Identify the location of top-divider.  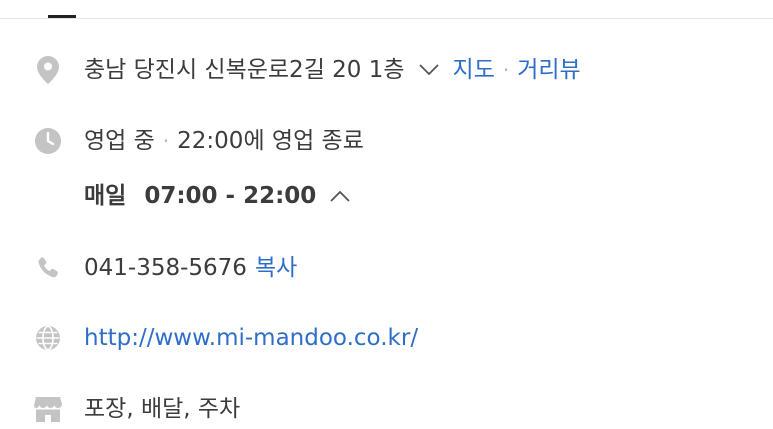
(386, 18).